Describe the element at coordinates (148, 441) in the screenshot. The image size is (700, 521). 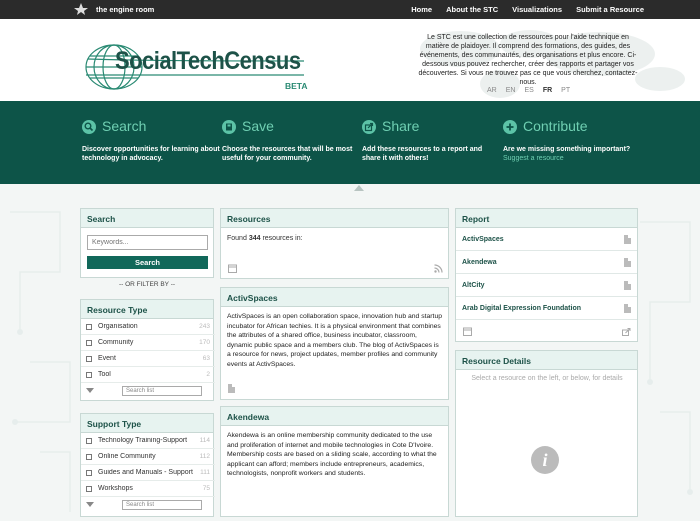
I see `filter-item: Technology Training-Support 114` at that location.